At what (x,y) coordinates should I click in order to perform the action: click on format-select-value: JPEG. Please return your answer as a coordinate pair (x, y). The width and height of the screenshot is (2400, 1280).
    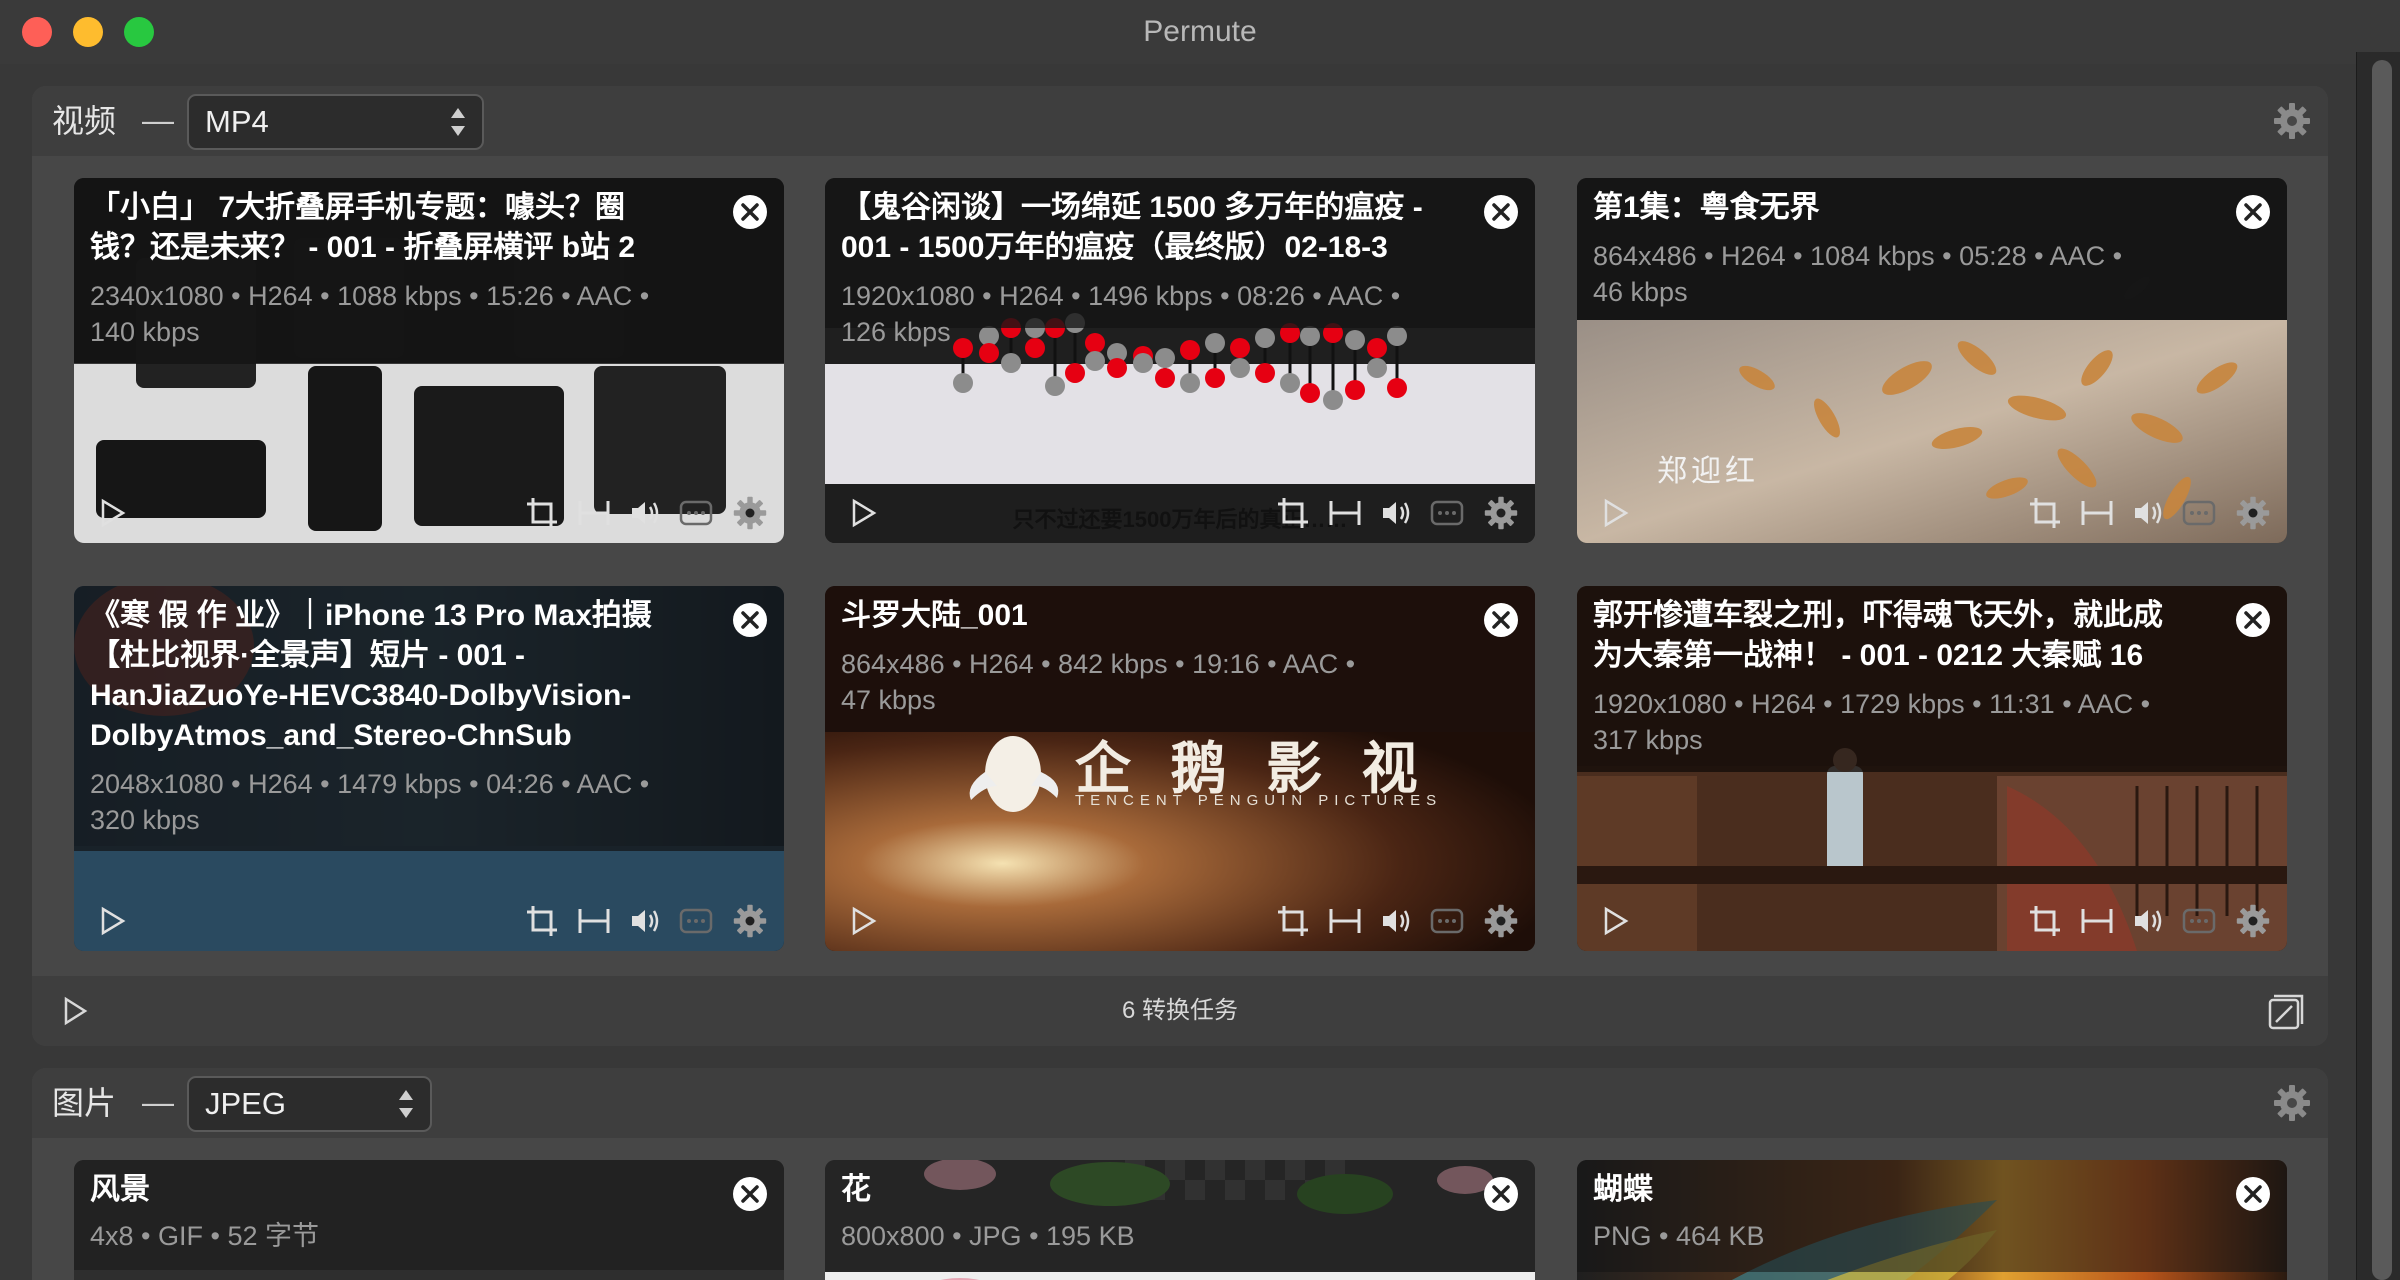
    Looking at the image, I should click on (245, 1103).